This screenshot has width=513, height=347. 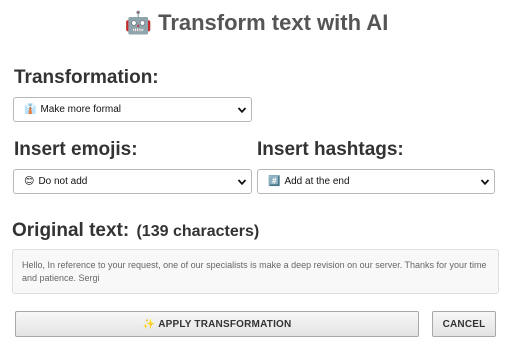 What do you see at coordinates (86, 77) in the screenshot?
I see `transformation-label: Transformation:` at bounding box center [86, 77].